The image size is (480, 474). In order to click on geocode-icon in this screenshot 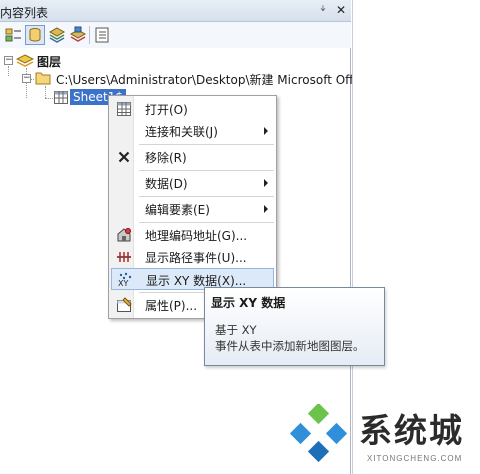, I will do `click(124, 235)`.